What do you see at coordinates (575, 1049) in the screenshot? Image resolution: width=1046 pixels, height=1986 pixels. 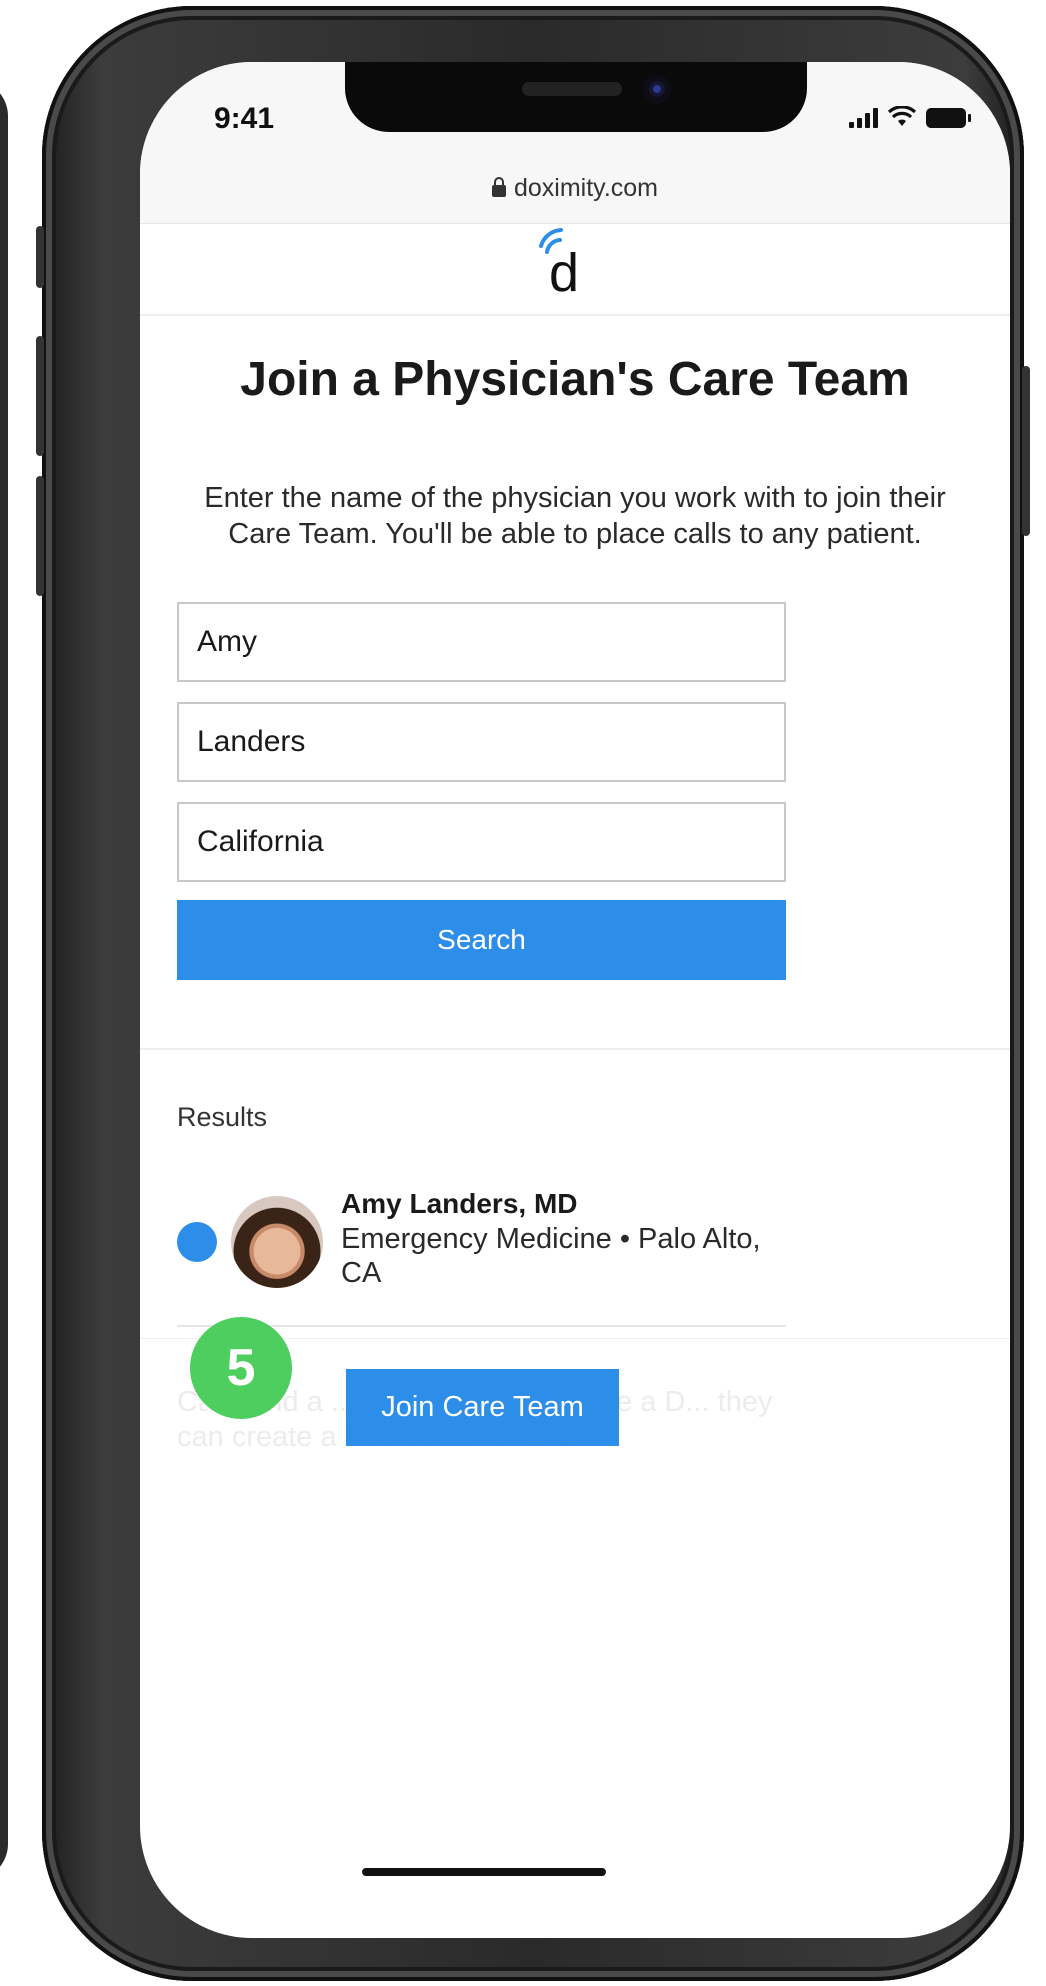 I see `section-divider` at bounding box center [575, 1049].